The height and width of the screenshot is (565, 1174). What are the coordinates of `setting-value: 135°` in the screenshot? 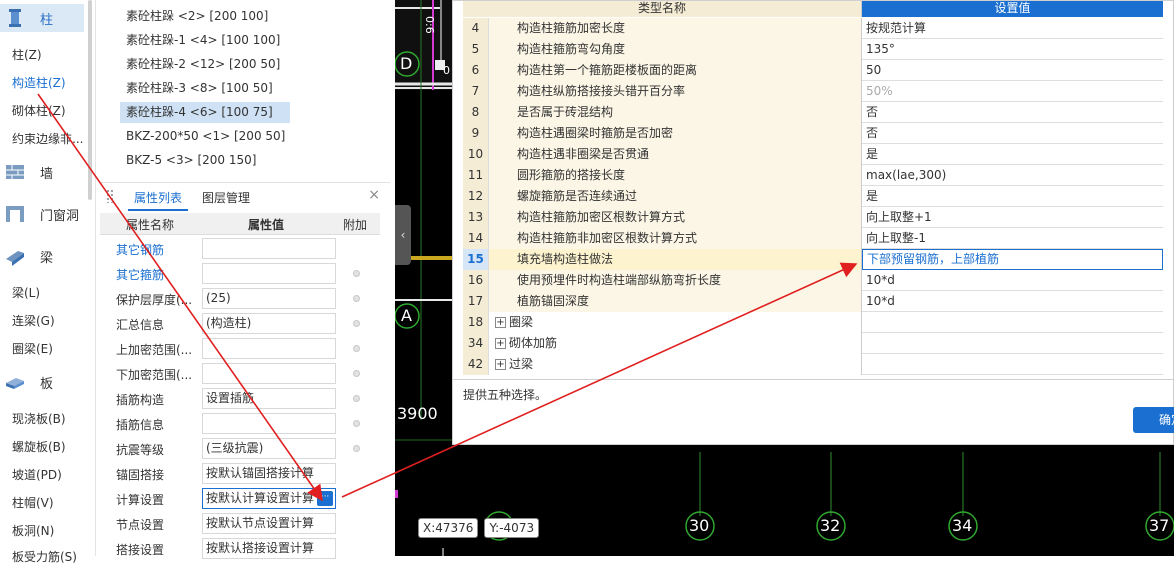 It's located at (1012, 49).